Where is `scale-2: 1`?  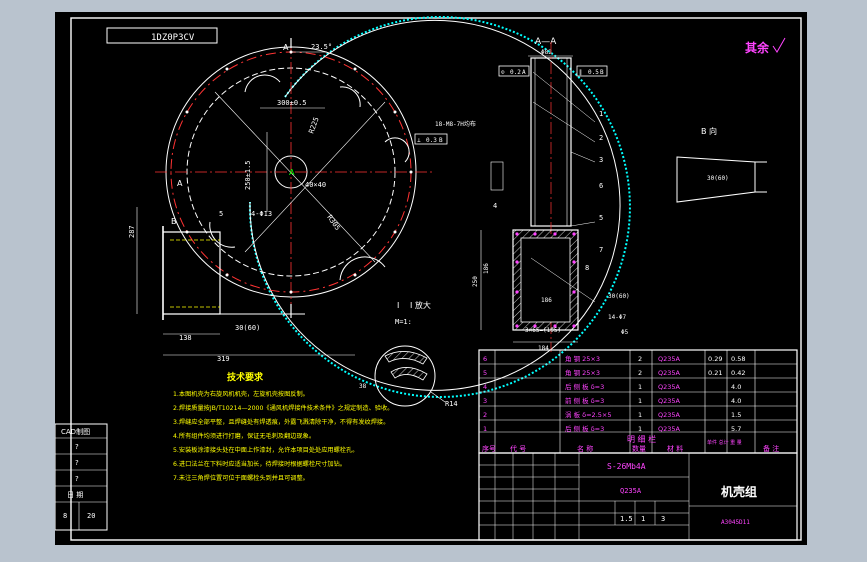 scale-2: 1 is located at coordinates (643, 519).